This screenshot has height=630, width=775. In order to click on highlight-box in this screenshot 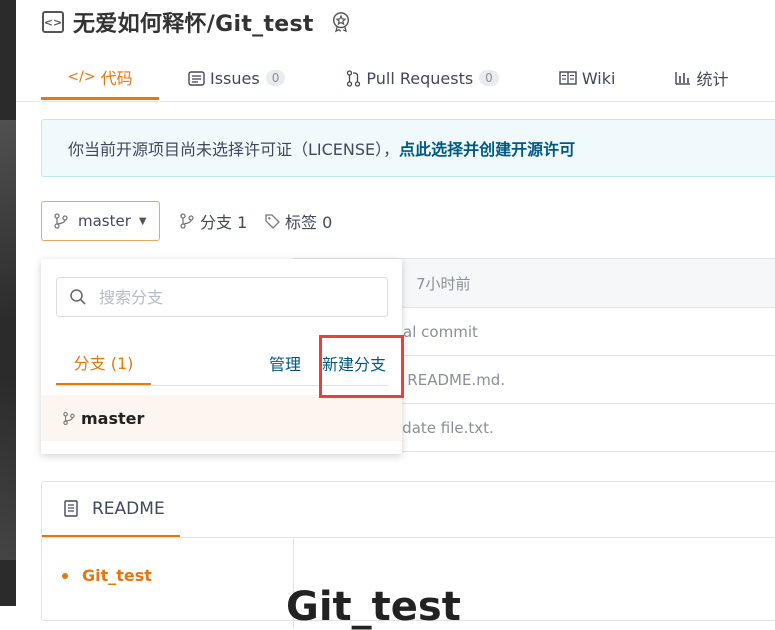, I will do `click(361, 366)`.